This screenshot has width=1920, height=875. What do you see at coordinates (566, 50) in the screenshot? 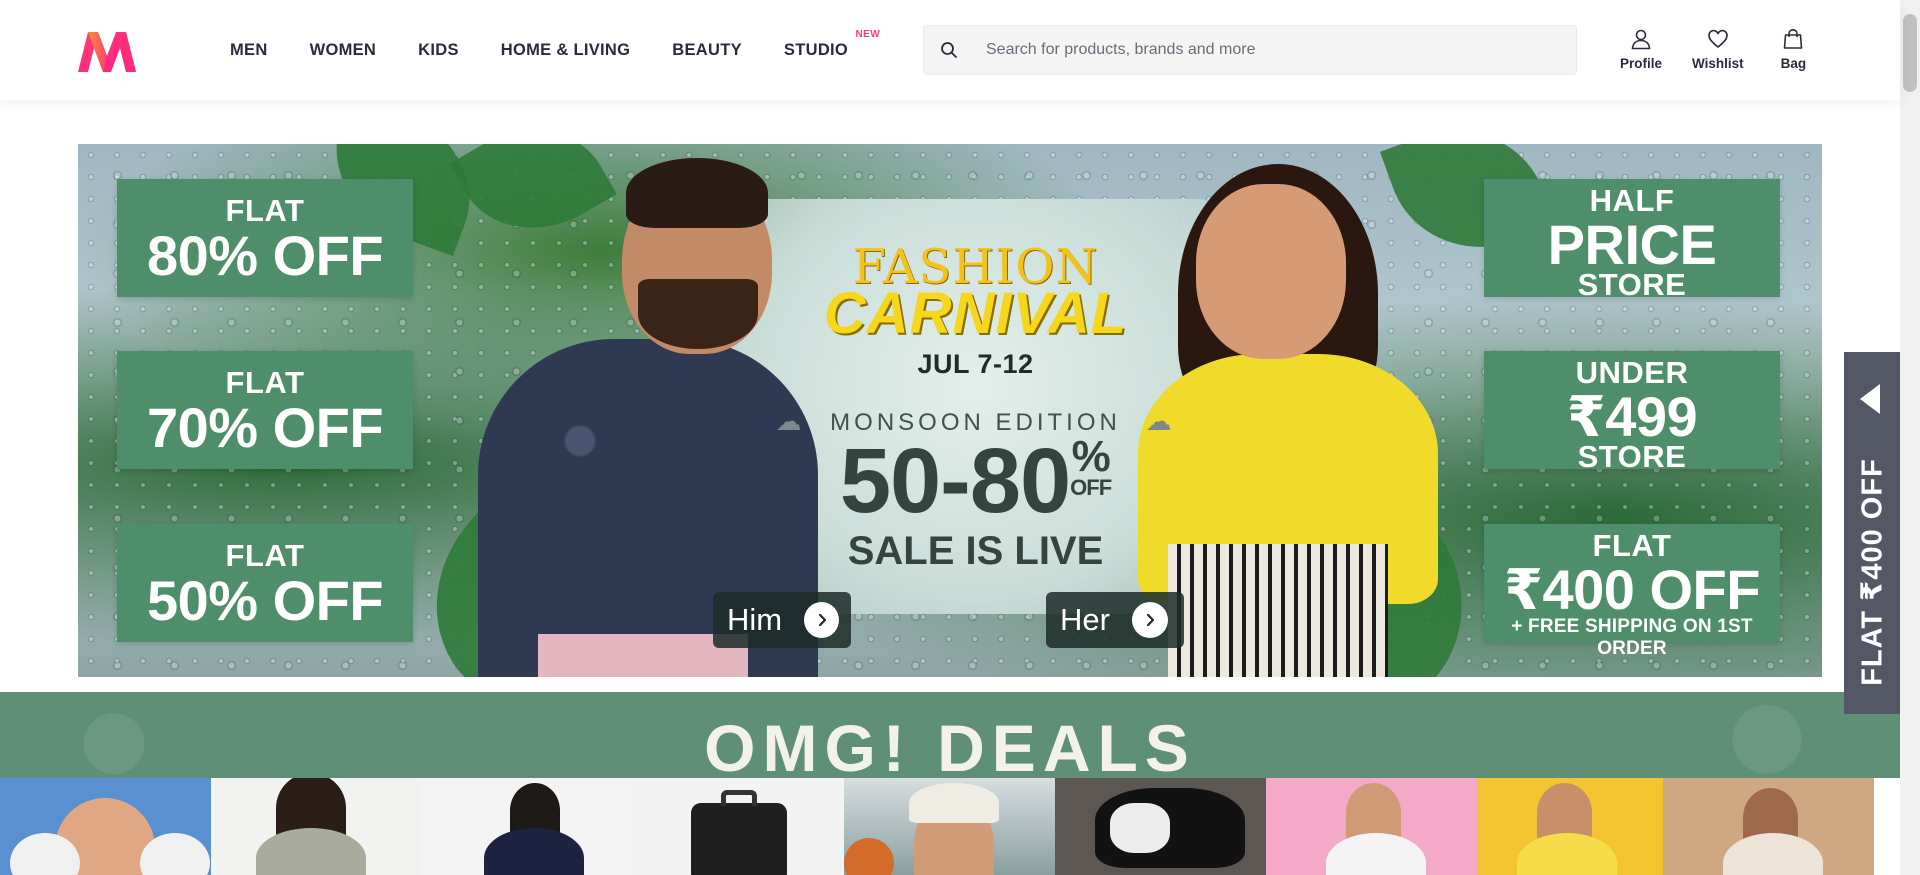
I see `nav-home-living: HOME & LIVING` at bounding box center [566, 50].